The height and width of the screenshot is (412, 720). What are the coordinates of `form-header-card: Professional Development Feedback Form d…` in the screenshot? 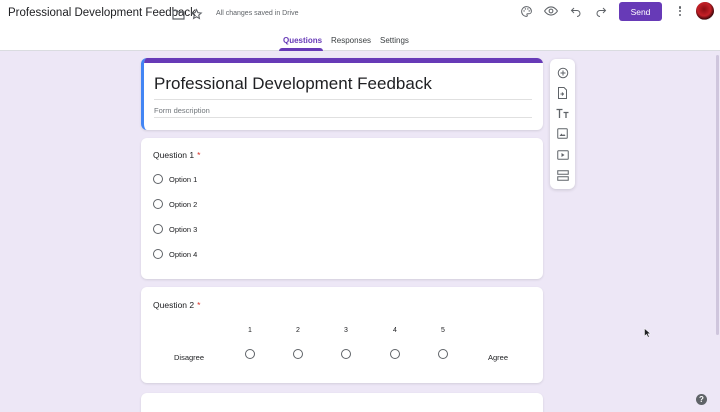 It's located at (342, 94).